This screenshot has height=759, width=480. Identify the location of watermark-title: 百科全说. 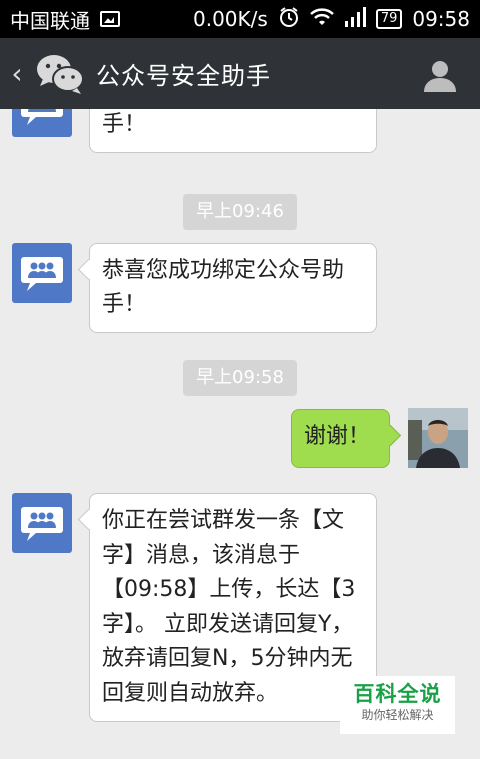
(397, 694).